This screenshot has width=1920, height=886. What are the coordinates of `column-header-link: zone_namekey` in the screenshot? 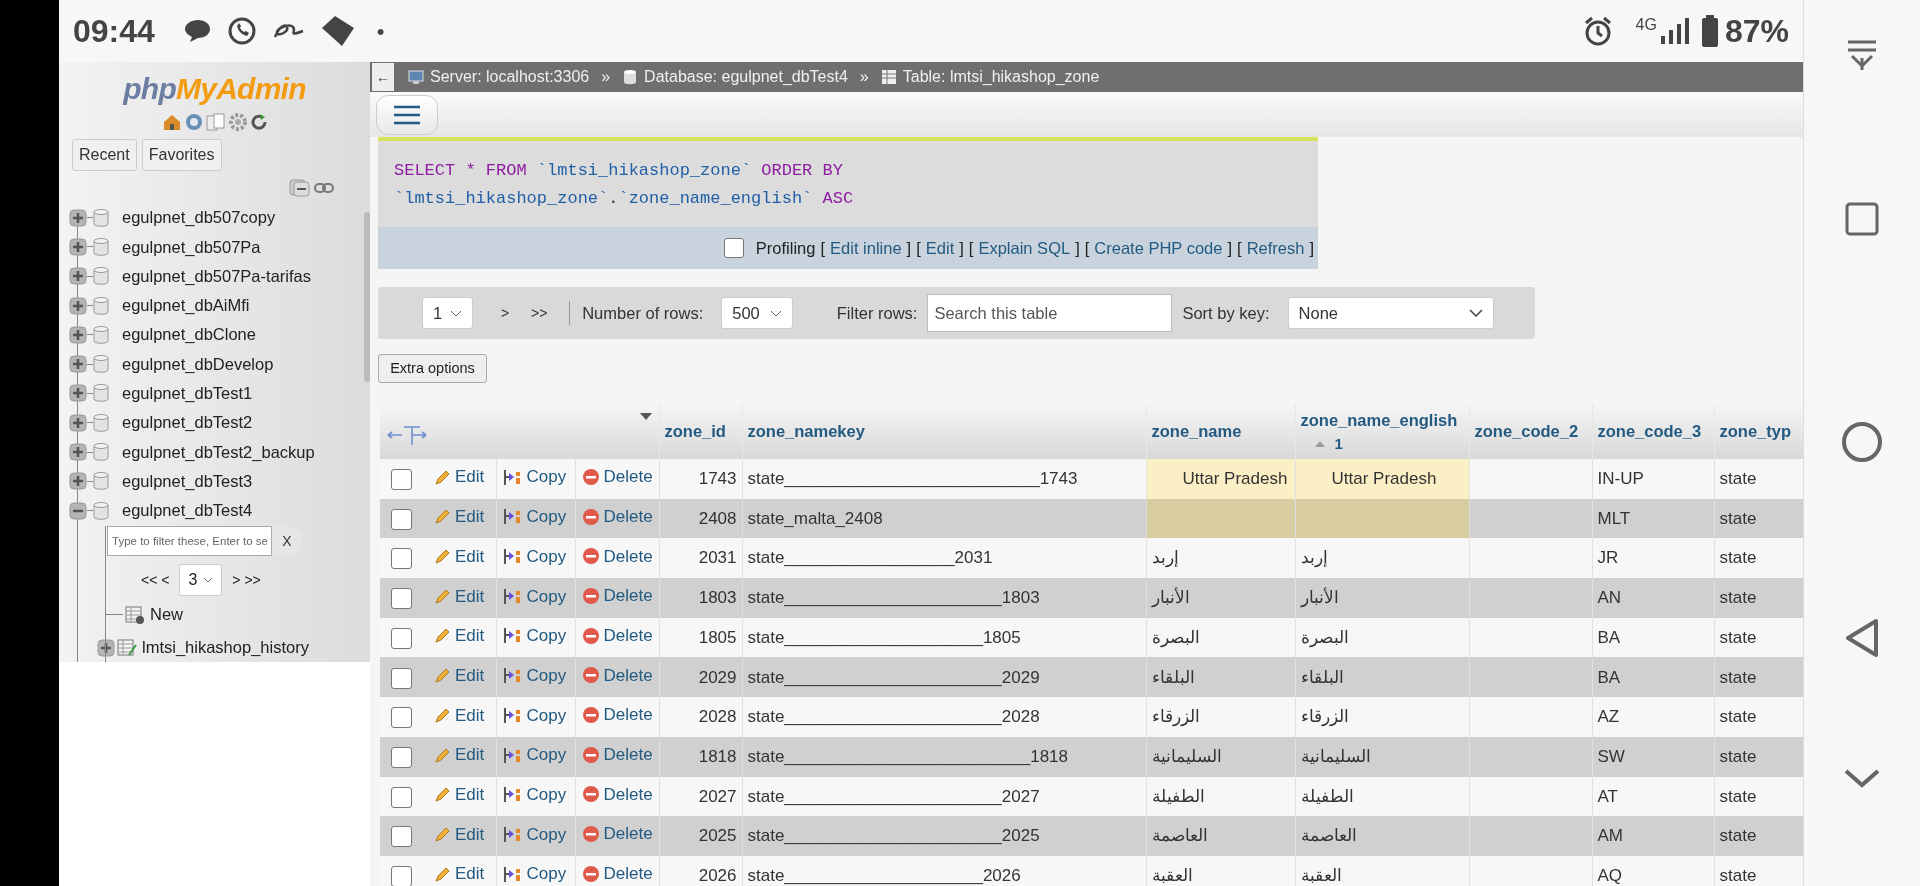 It's located at (806, 430).